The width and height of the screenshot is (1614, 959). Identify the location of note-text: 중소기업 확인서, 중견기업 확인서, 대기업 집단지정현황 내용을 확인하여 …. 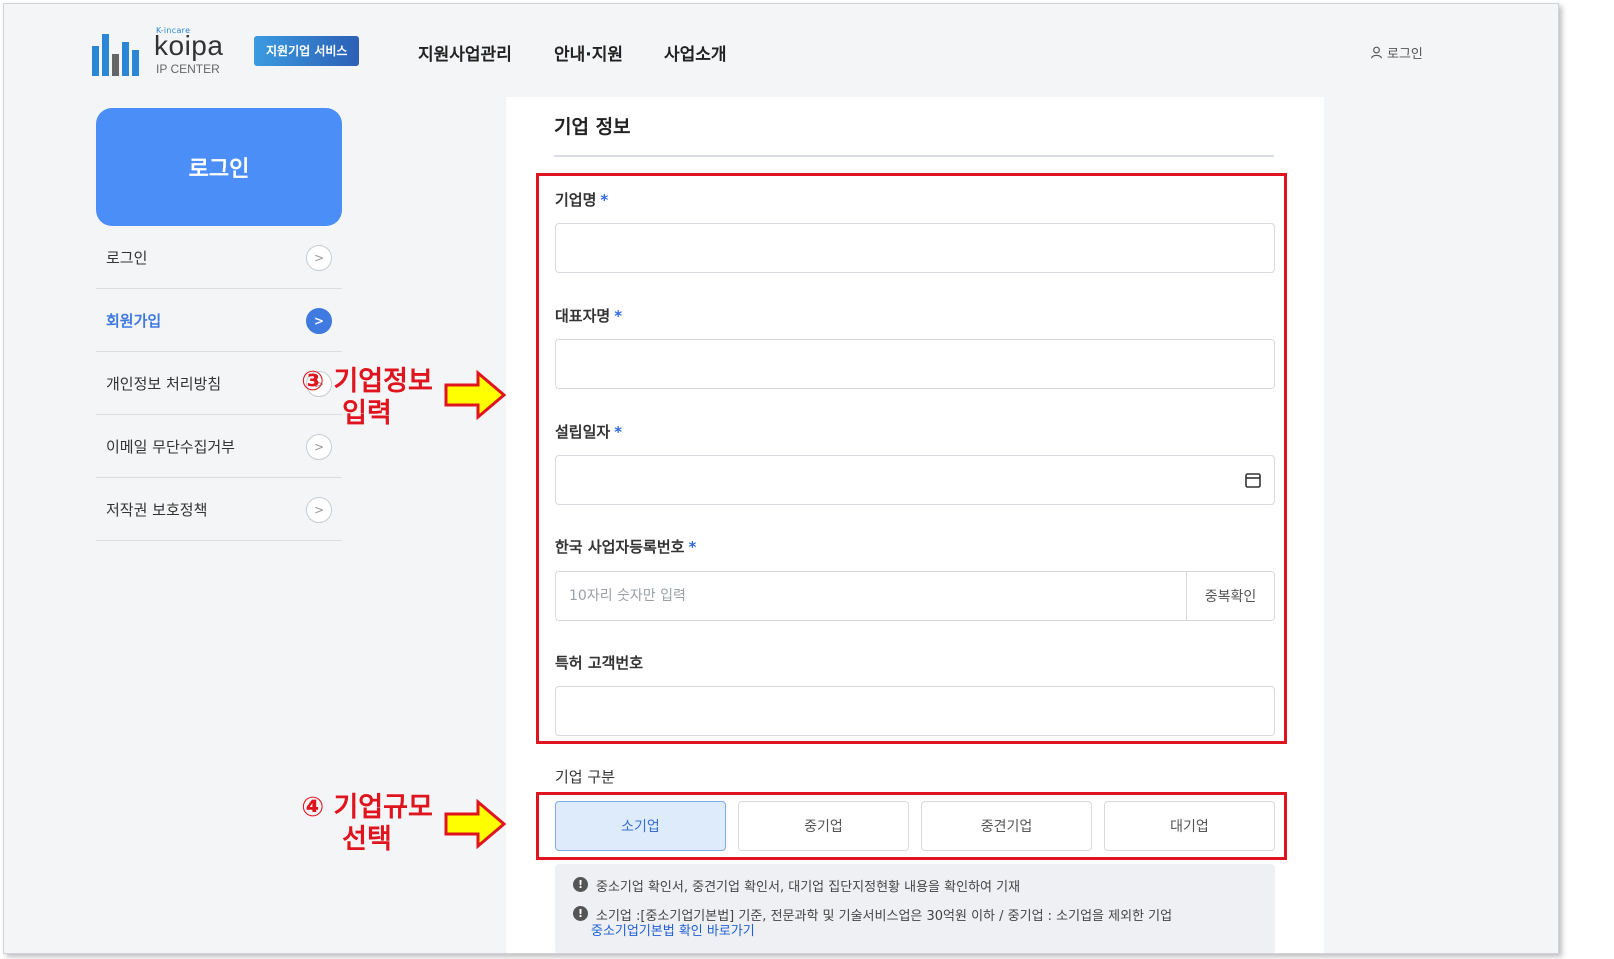
(808, 887).